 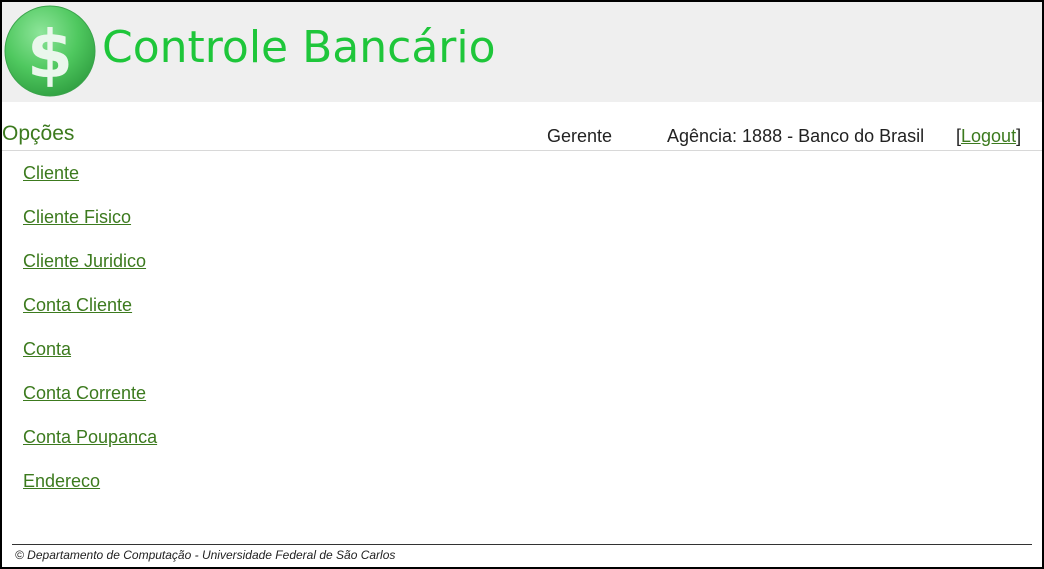 I want to click on options-heading: Opções, so click(x=38, y=133).